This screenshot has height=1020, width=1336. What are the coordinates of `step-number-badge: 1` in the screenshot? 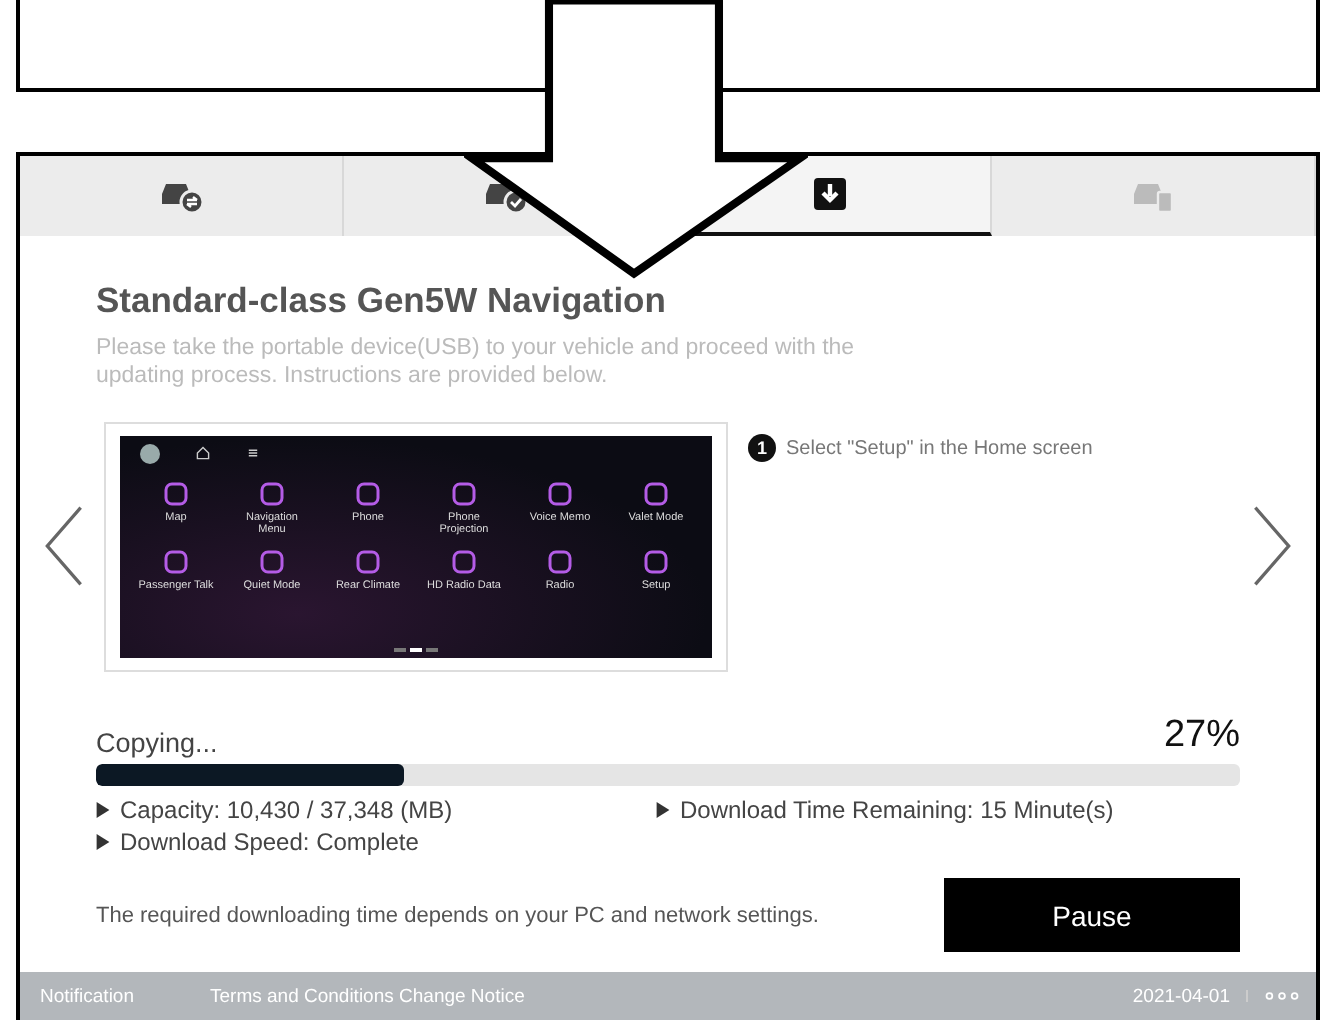 It's located at (762, 448).